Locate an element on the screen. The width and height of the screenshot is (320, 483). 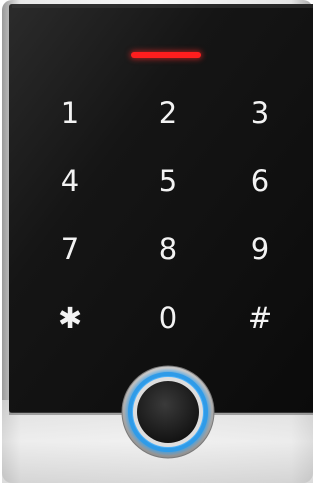
key-2: 2 is located at coordinates (168, 113).